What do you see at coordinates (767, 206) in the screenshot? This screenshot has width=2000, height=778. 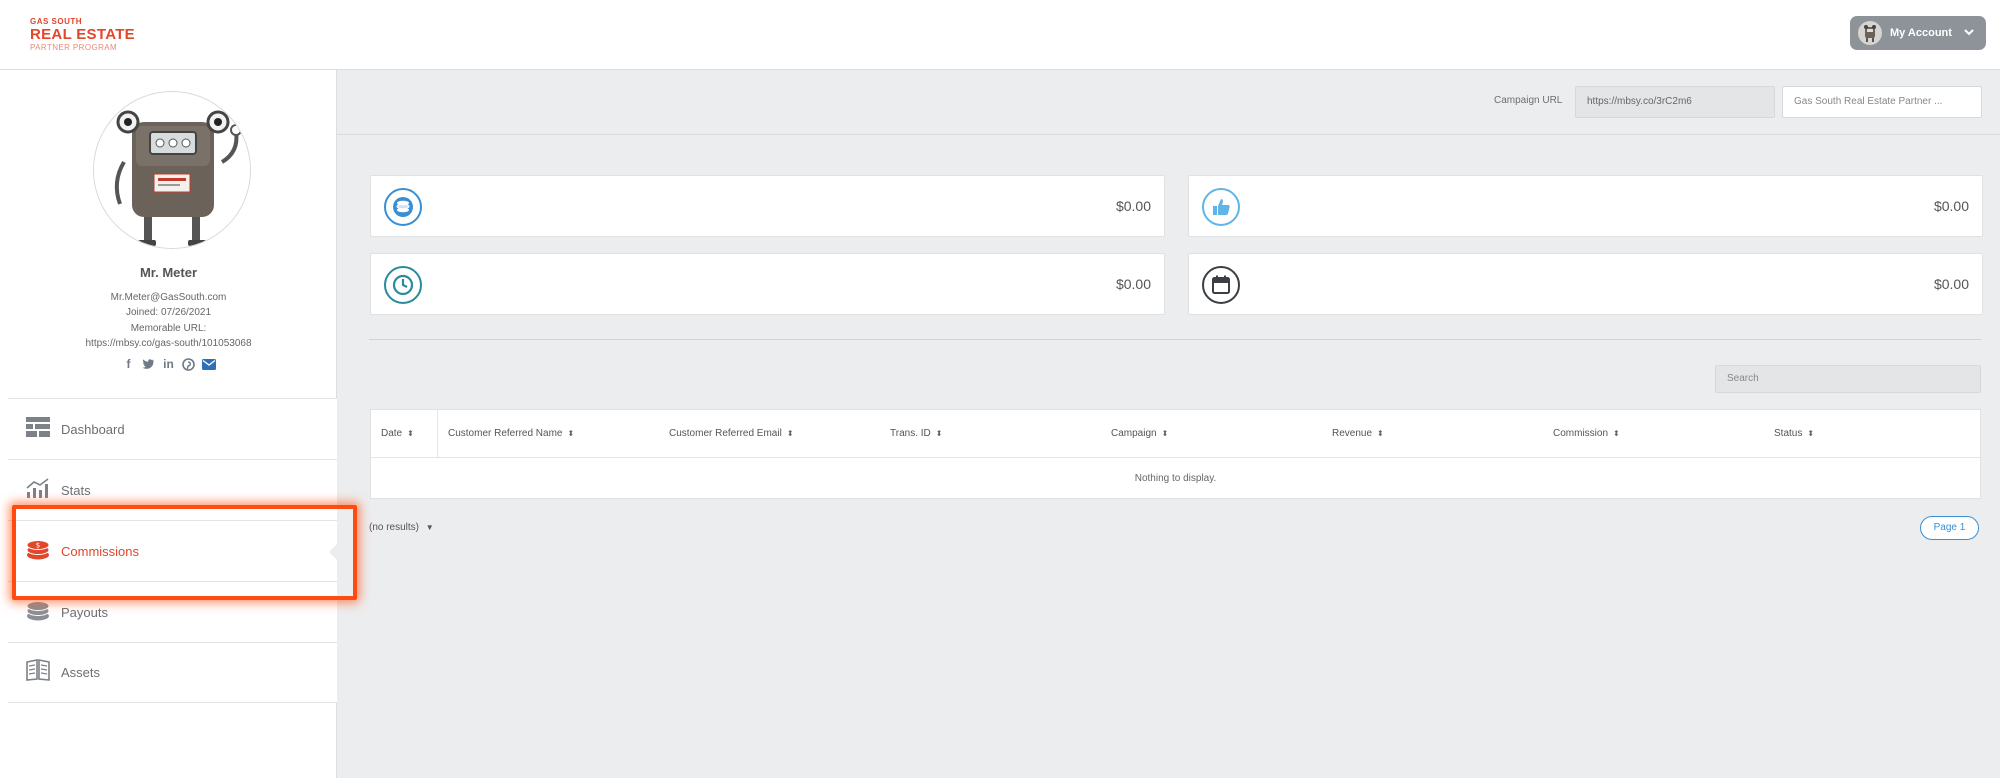 I see `stat-card-commissions: $0.00` at bounding box center [767, 206].